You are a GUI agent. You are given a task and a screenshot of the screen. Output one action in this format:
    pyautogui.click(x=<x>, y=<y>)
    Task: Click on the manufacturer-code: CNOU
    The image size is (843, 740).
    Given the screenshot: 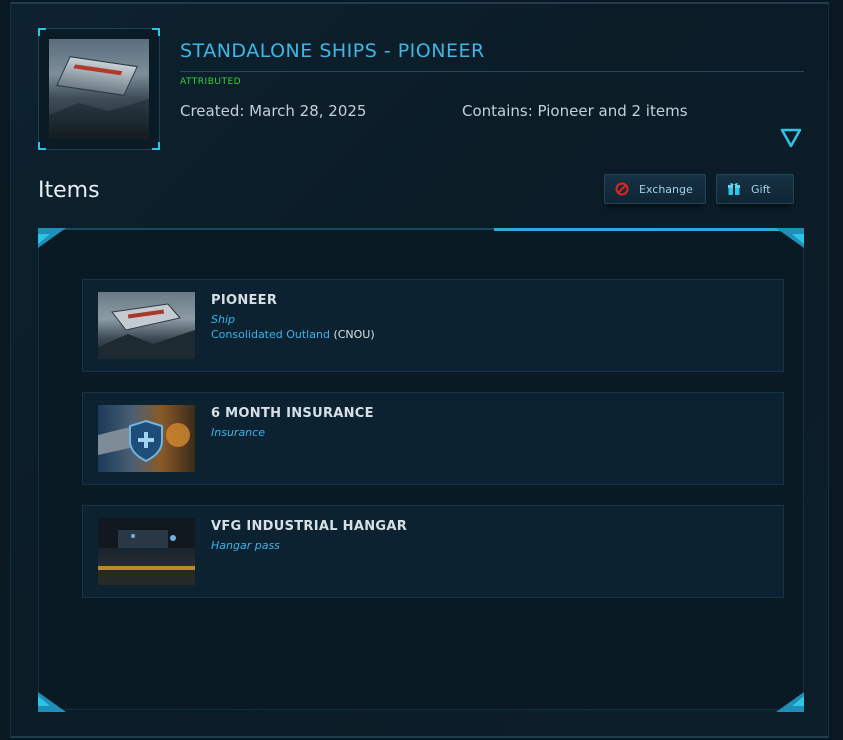 What is the action you would take?
    pyautogui.click(x=354, y=334)
    